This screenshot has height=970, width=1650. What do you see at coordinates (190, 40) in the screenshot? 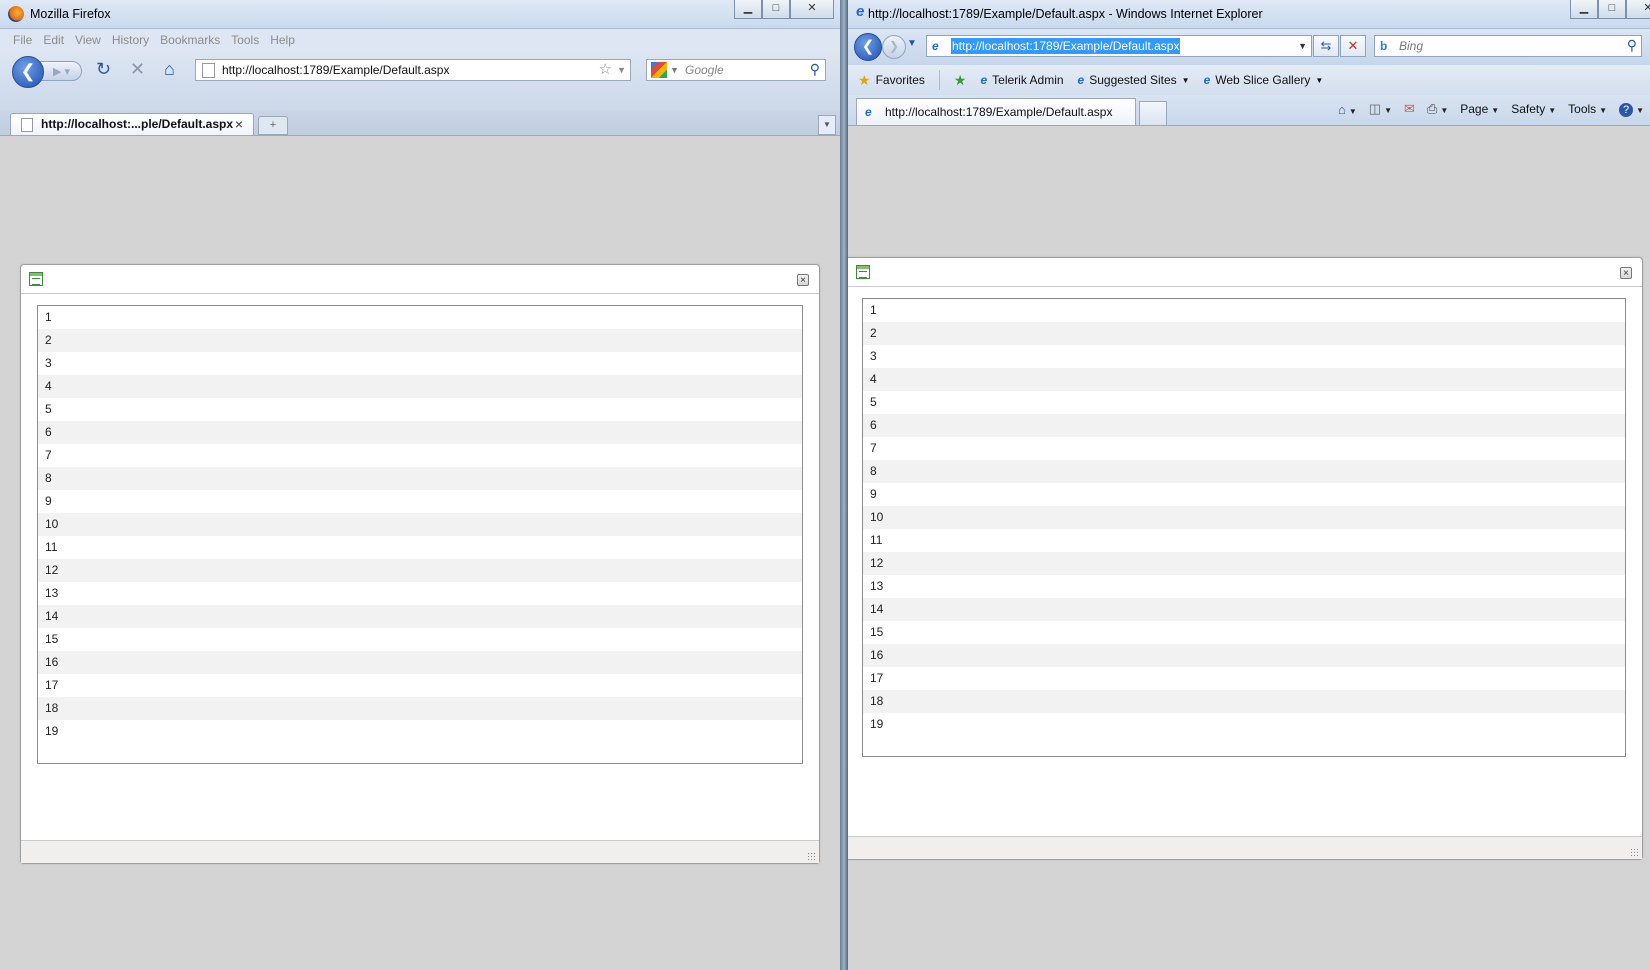
I see `menu-bookmarks: Bookmarks` at bounding box center [190, 40].